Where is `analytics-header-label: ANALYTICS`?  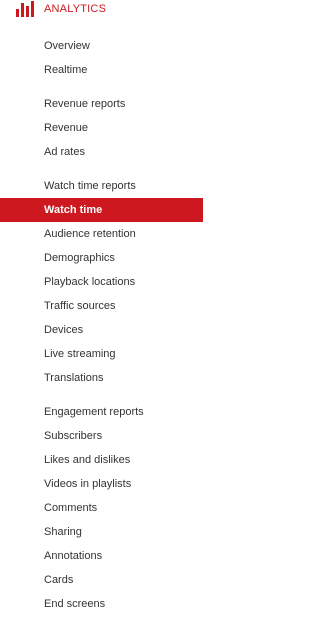 analytics-header-label: ANALYTICS is located at coordinates (75, 9).